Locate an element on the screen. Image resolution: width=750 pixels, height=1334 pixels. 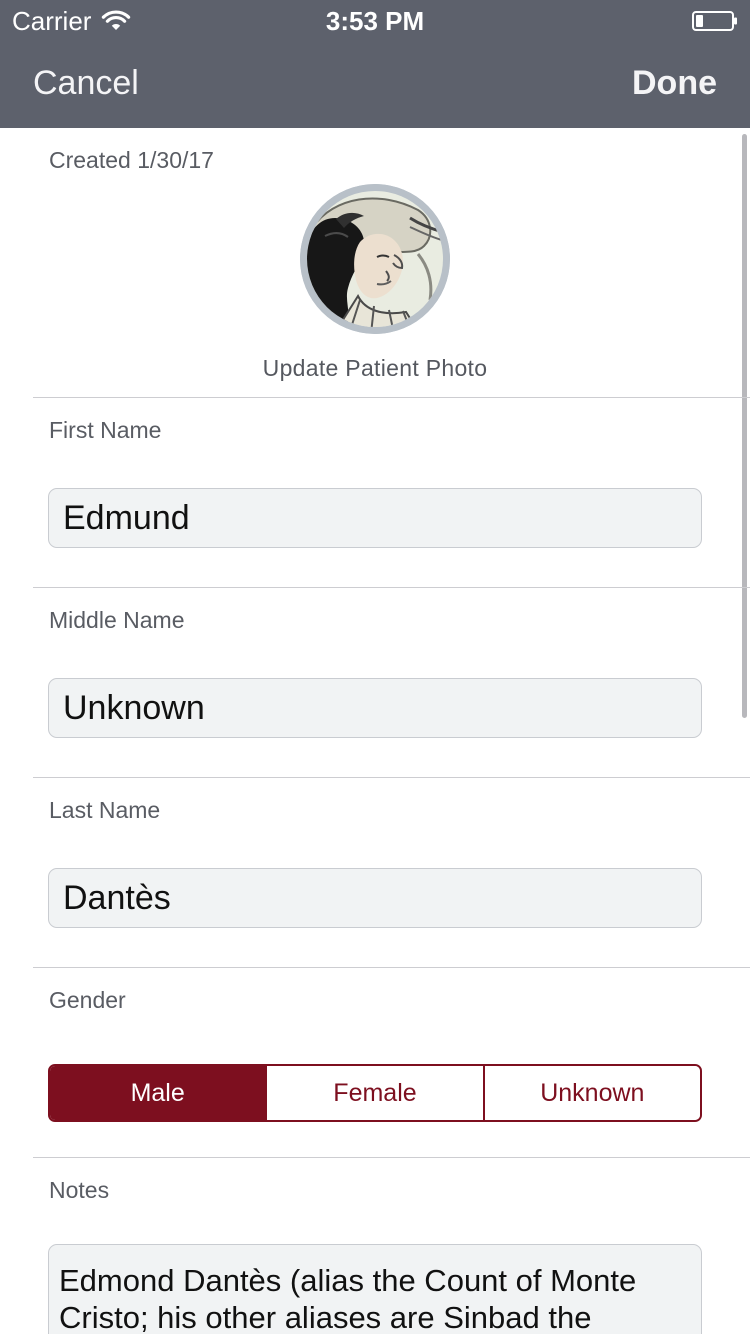
battery-icon is located at coordinates (714, 21).